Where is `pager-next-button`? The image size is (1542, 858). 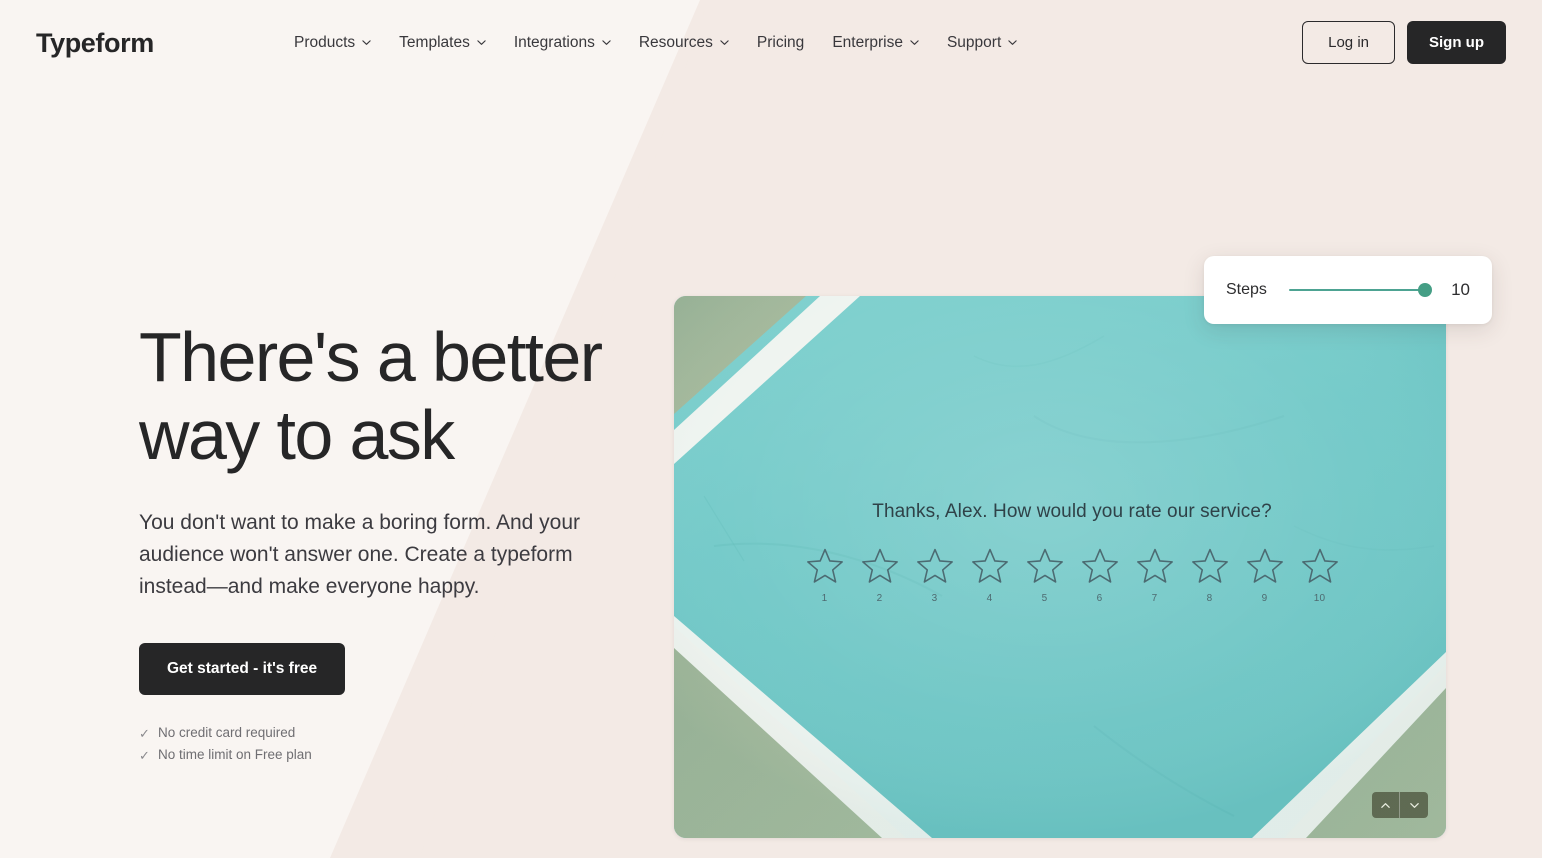 pager-next-button is located at coordinates (1414, 805).